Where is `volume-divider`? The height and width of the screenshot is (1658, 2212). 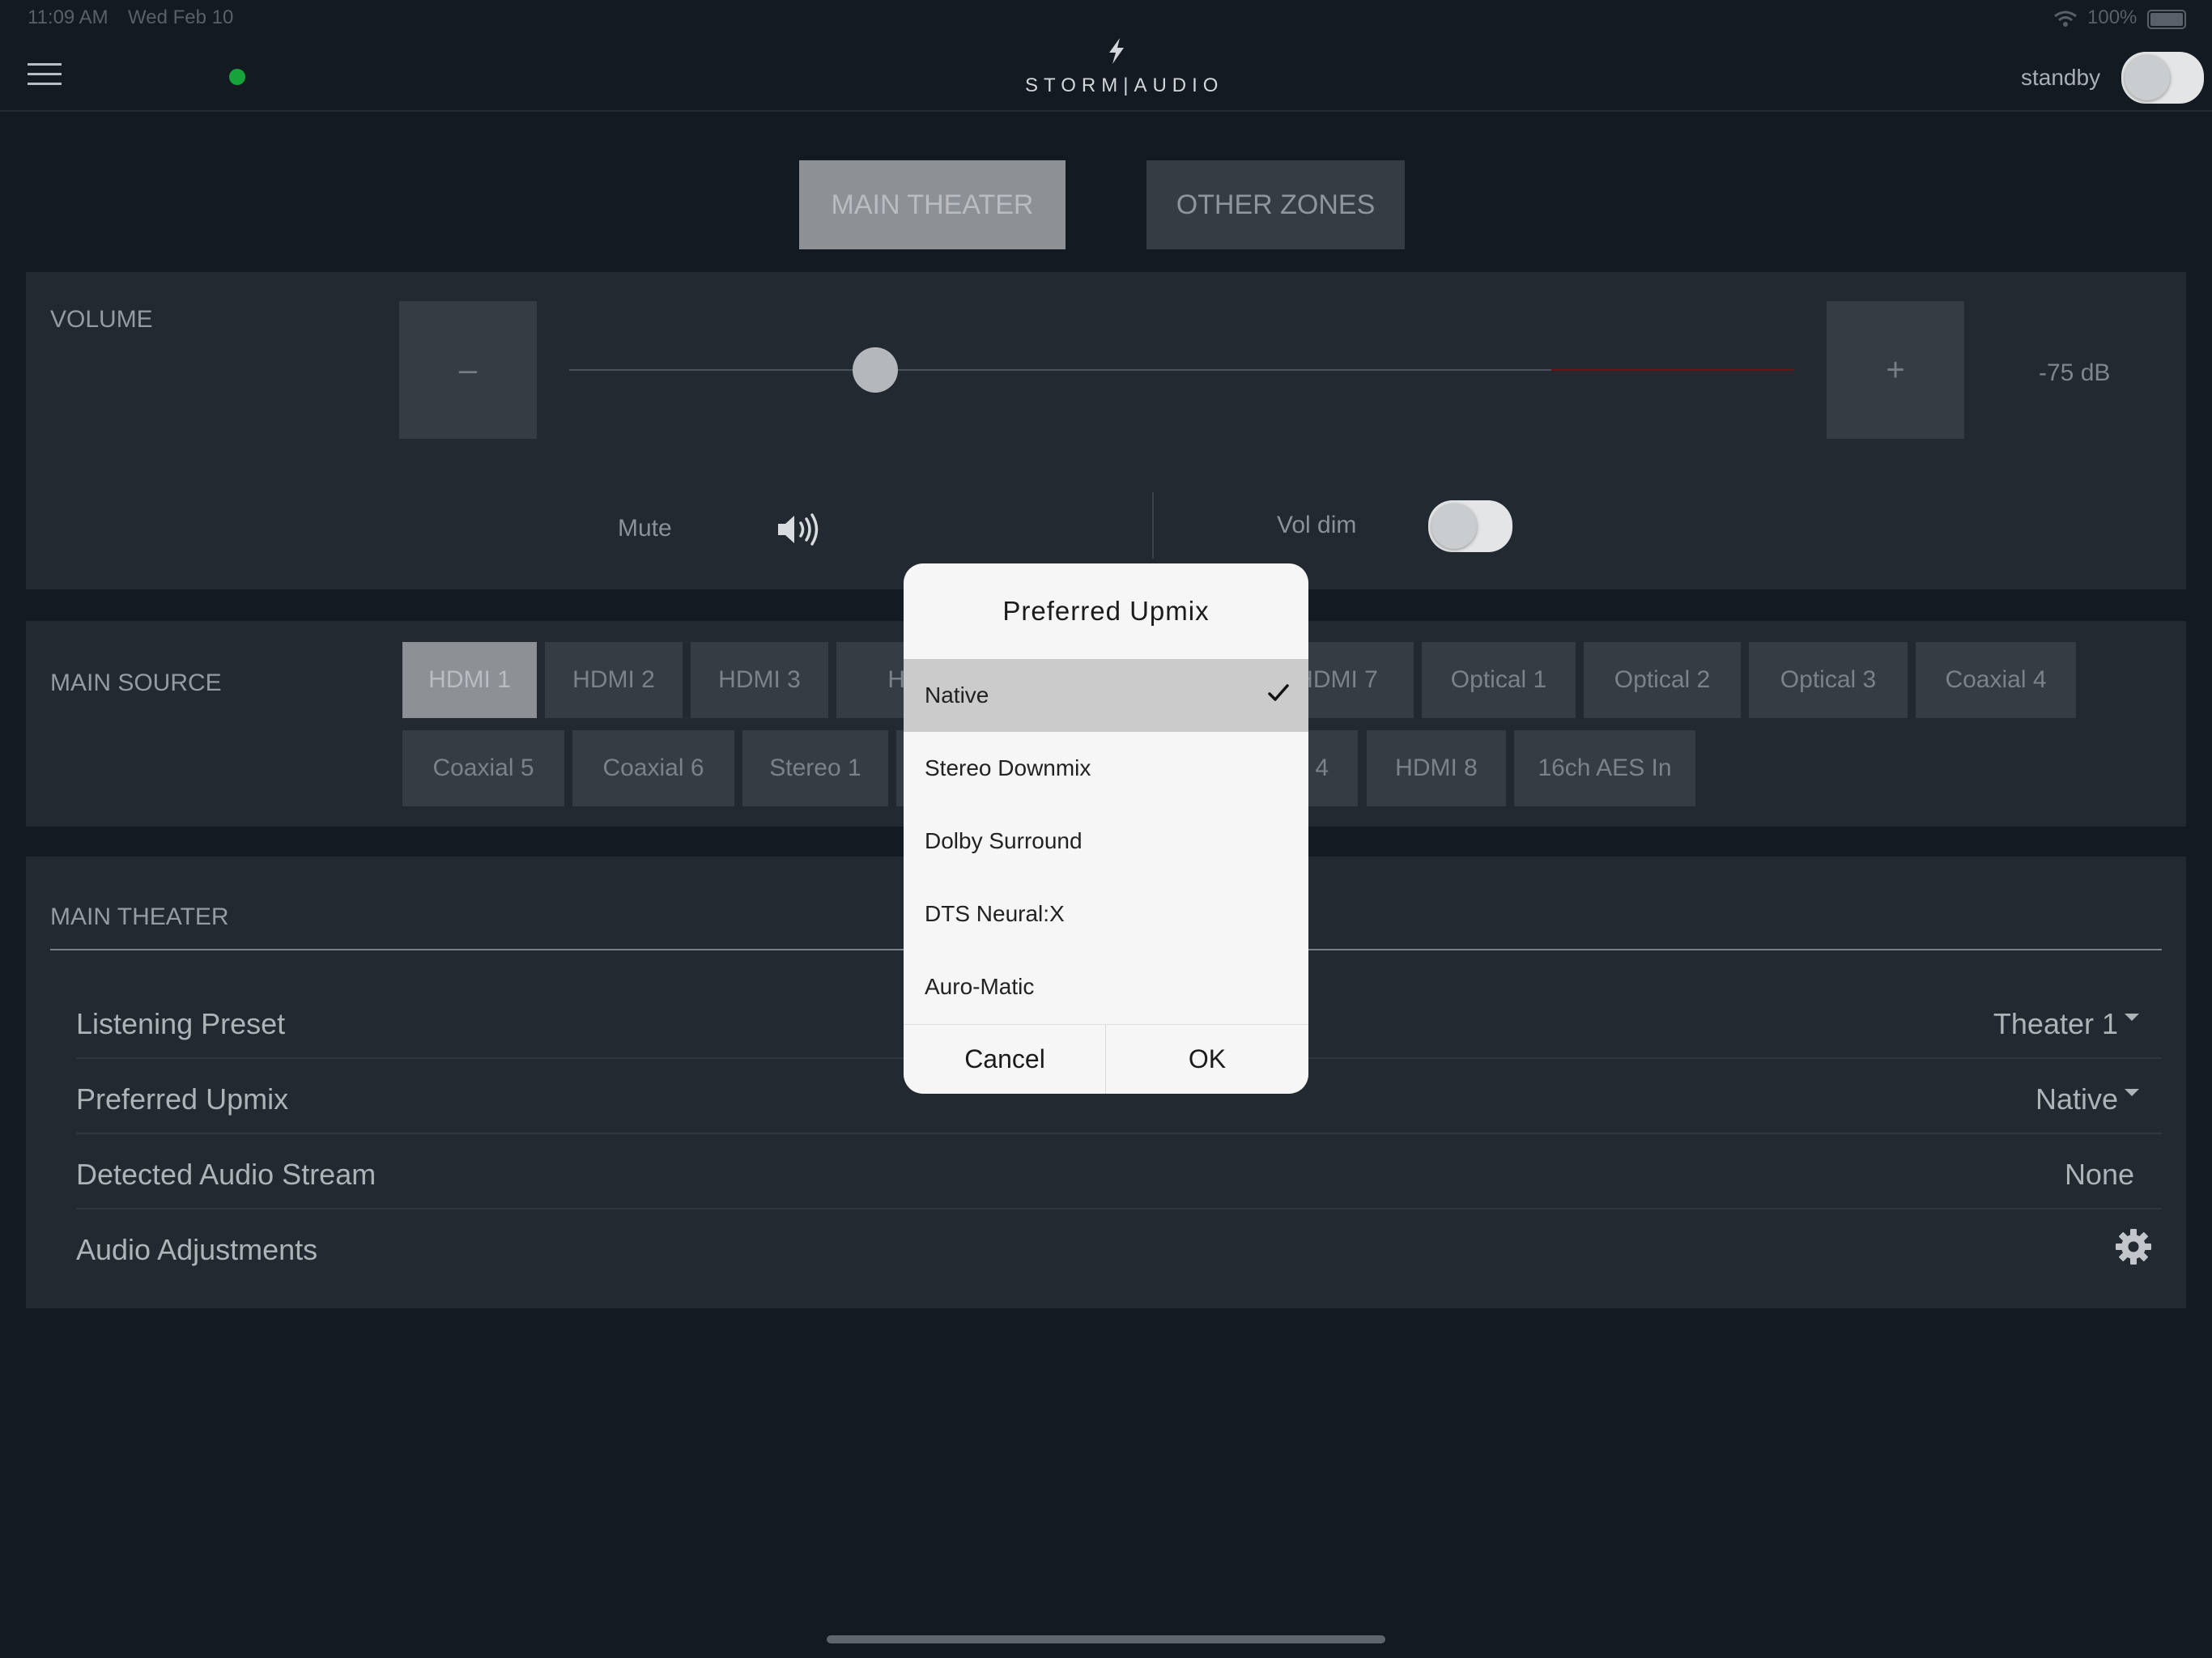 volume-divider is located at coordinates (1153, 525).